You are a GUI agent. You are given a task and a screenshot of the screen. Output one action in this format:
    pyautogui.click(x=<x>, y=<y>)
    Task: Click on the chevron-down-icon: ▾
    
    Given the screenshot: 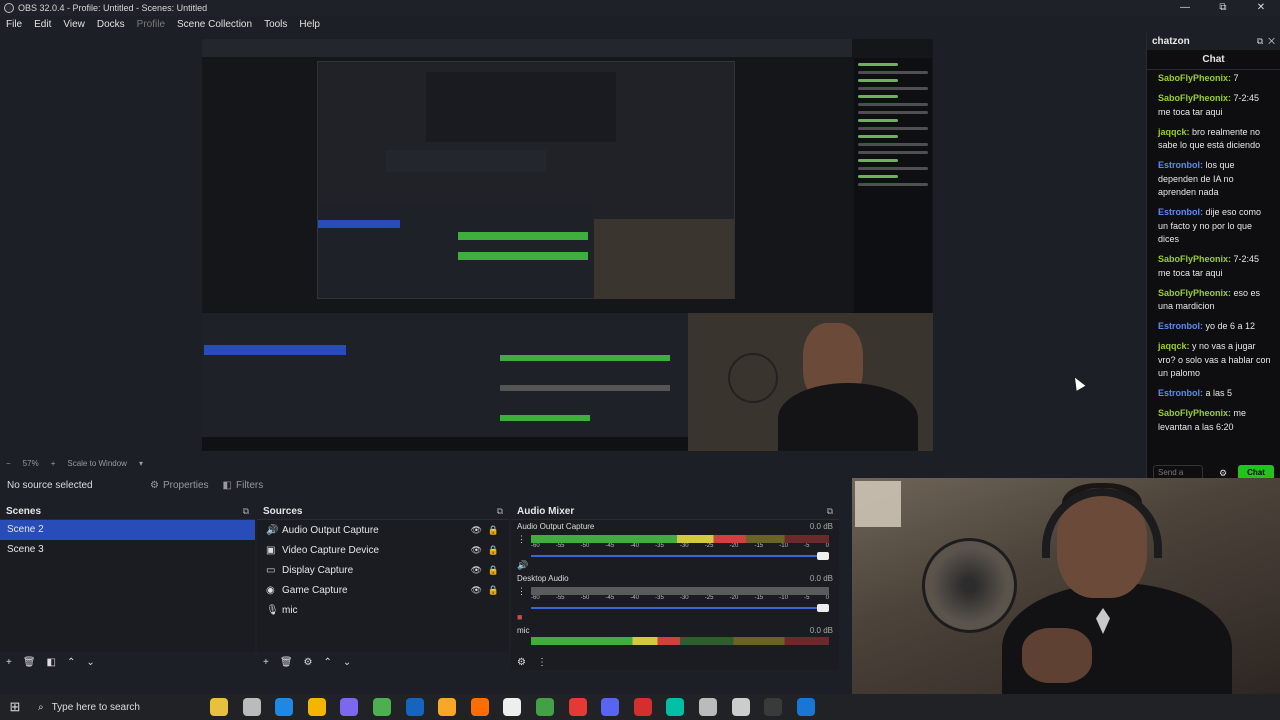 What is the action you would take?
    pyautogui.click(x=141, y=463)
    